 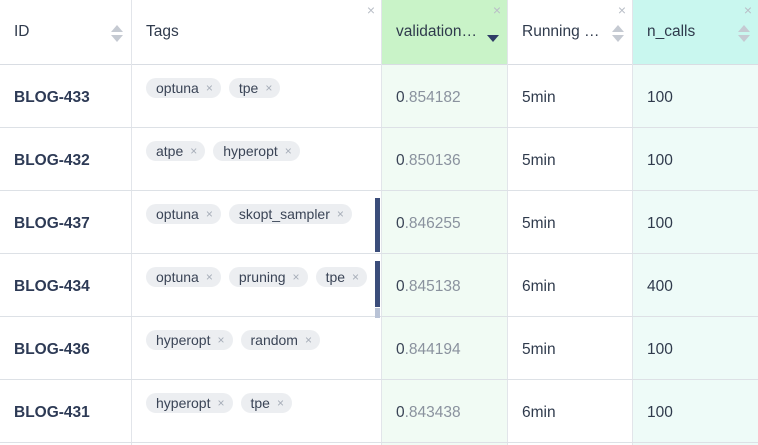 I want to click on column-header-running: Running … ×, so click(x=570, y=32).